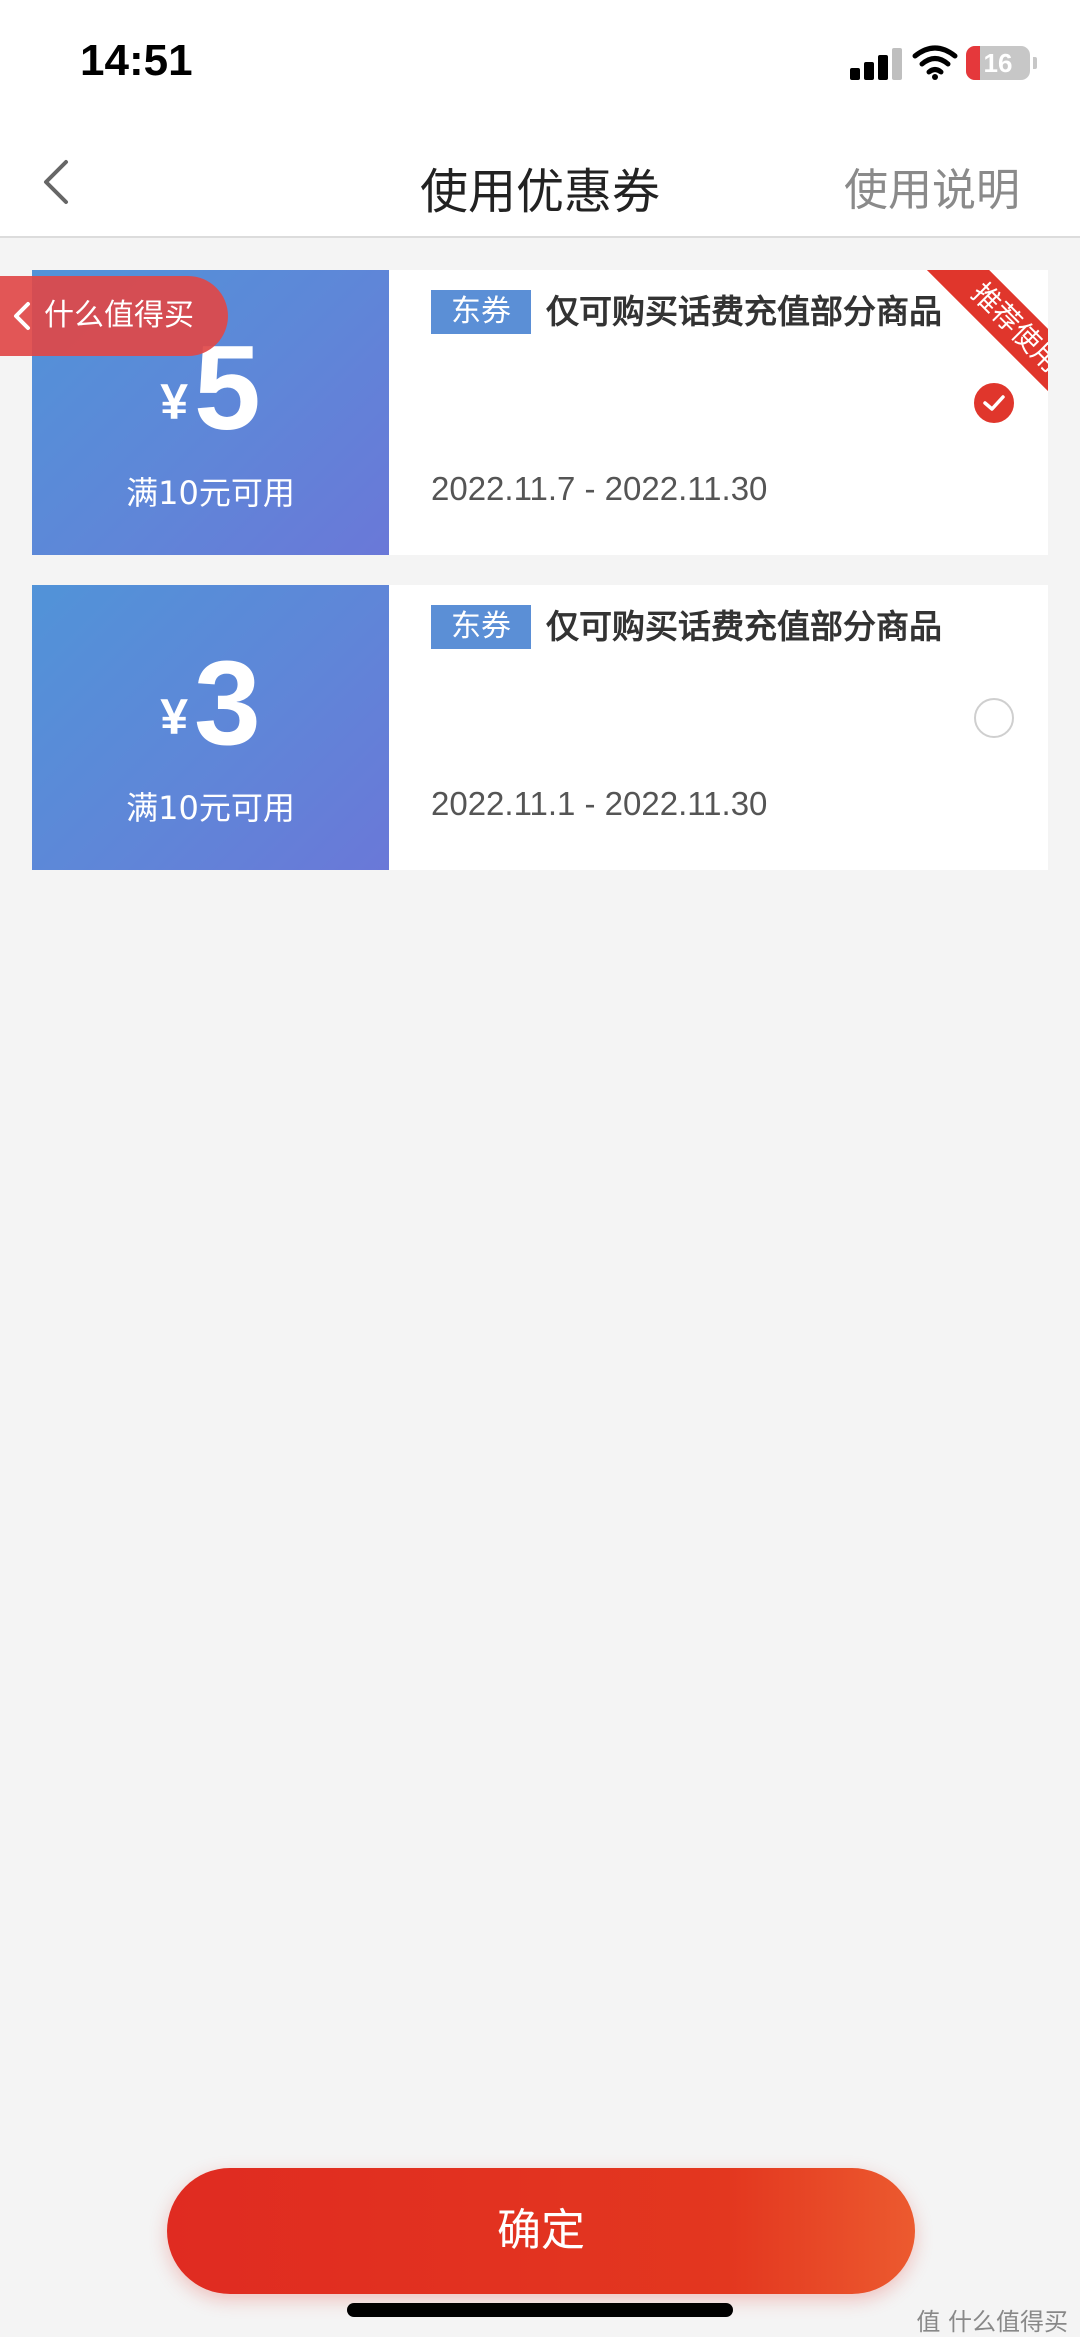  Describe the element at coordinates (540, 65) in the screenshot. I see `status-bar: 14:51 16` at that location.